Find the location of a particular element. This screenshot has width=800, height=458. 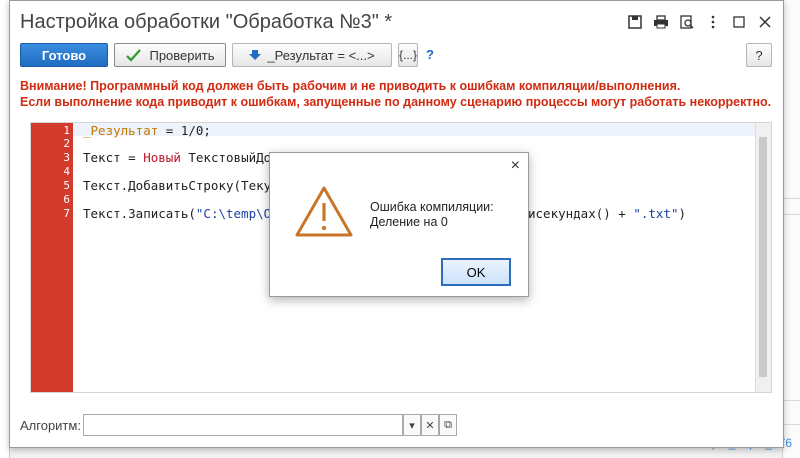

line-number: 2 is located at coordinates (66, 143).